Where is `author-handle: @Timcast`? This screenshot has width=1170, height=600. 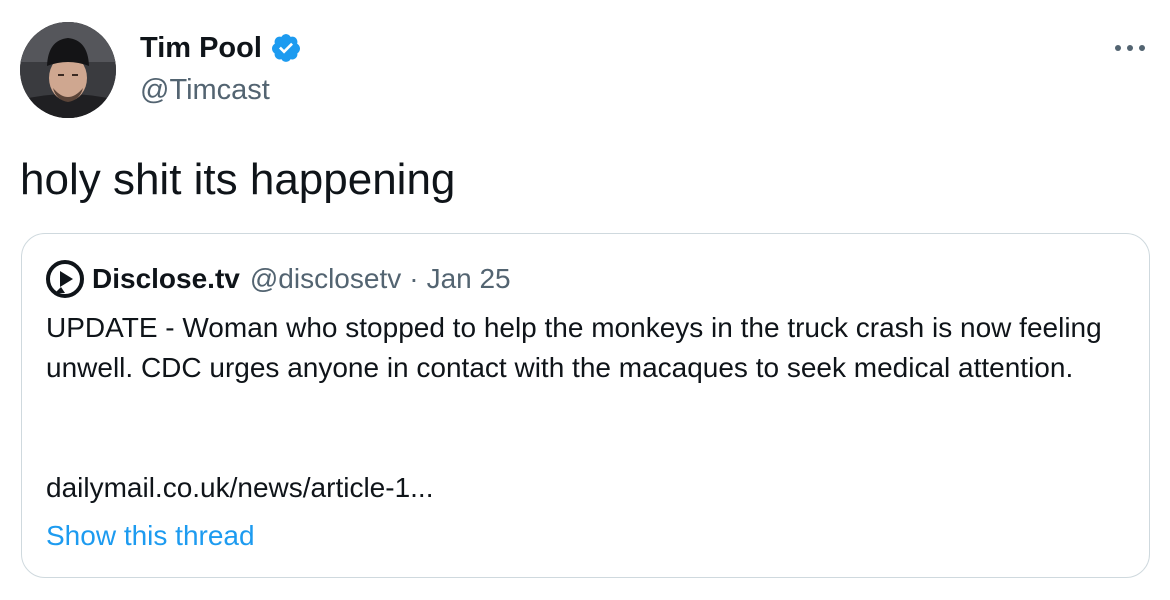 author-handle: @Timcast is located at coordinates (205, 90).